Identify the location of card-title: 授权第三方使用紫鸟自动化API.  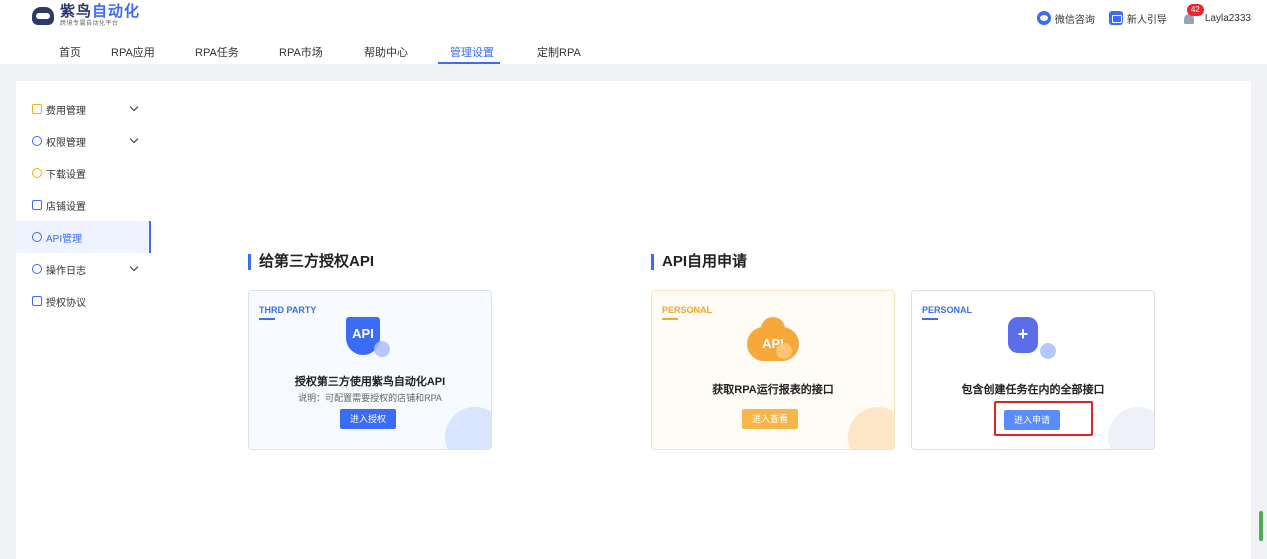
(370, 382).